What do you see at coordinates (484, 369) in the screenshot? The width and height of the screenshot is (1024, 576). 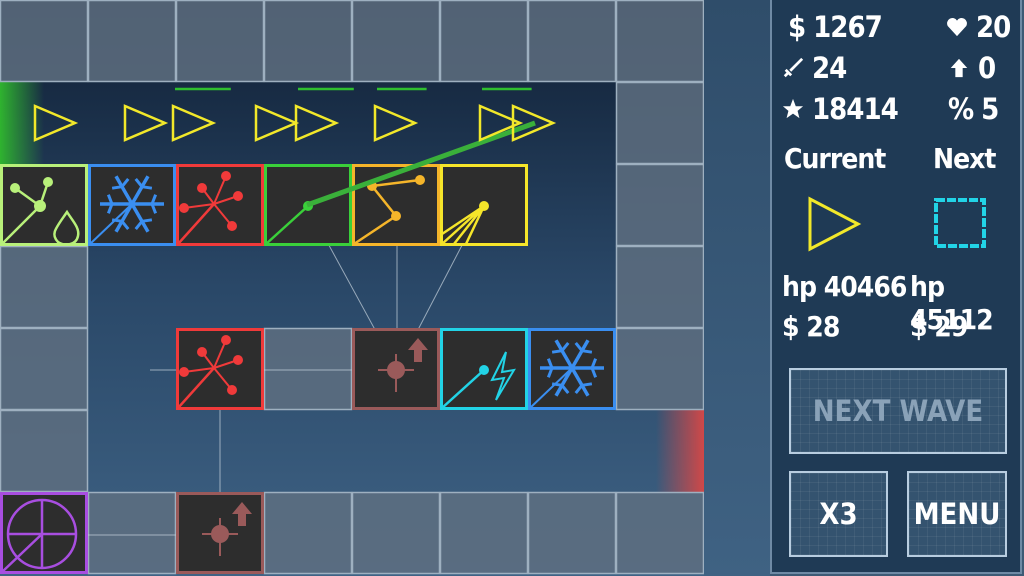 I see `tower-shock` at bounding box center [484, 369].